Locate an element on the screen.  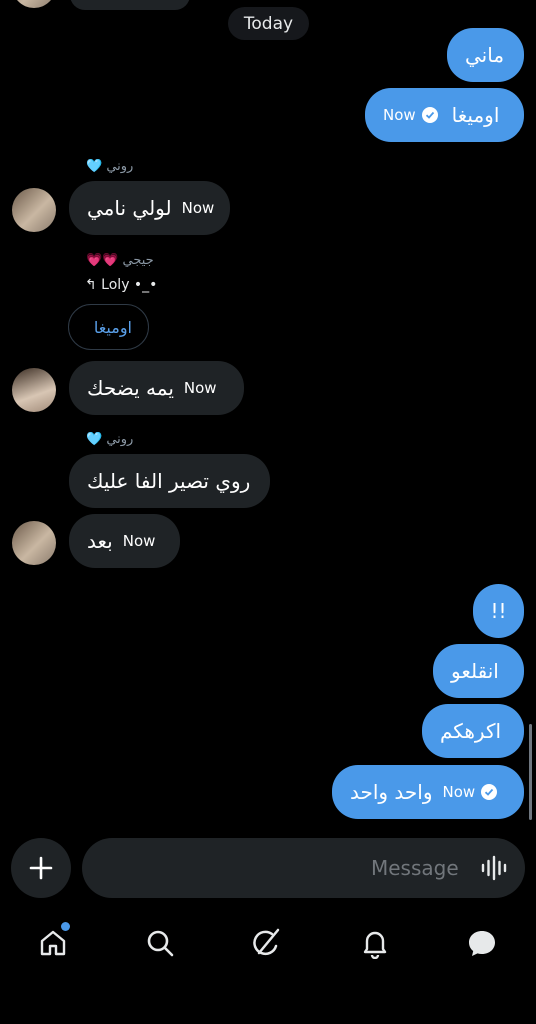
home-icon is located at coordinates (53, 943).